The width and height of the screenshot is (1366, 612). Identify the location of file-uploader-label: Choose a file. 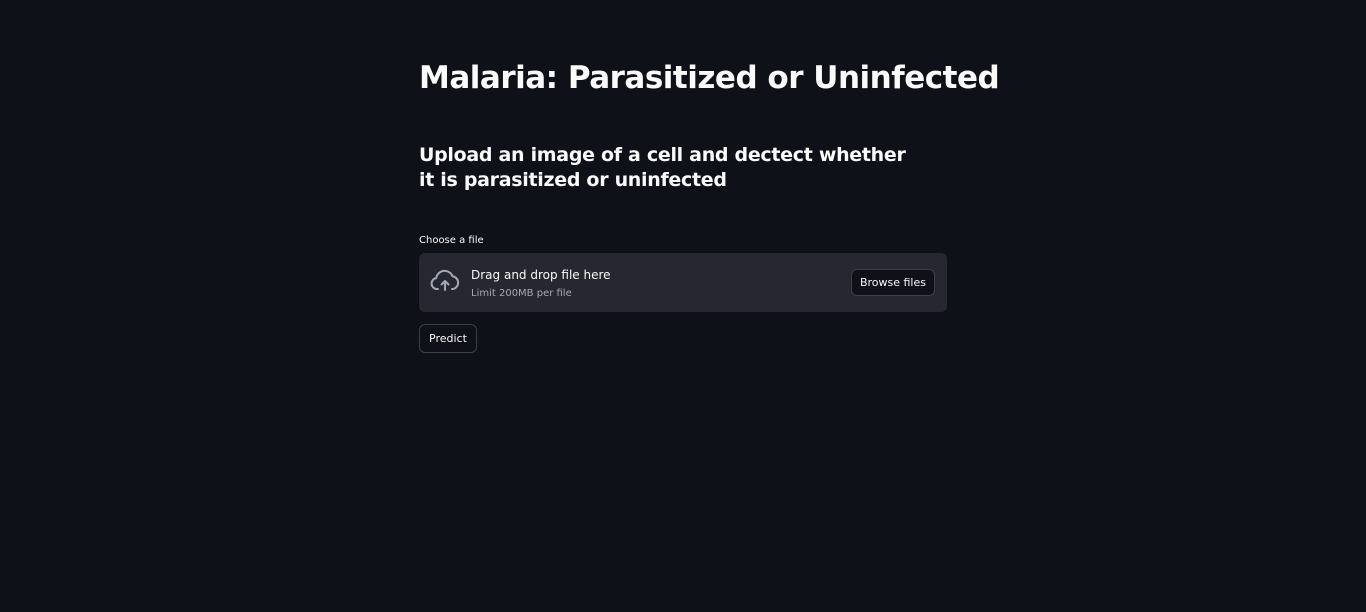
(451, 240).